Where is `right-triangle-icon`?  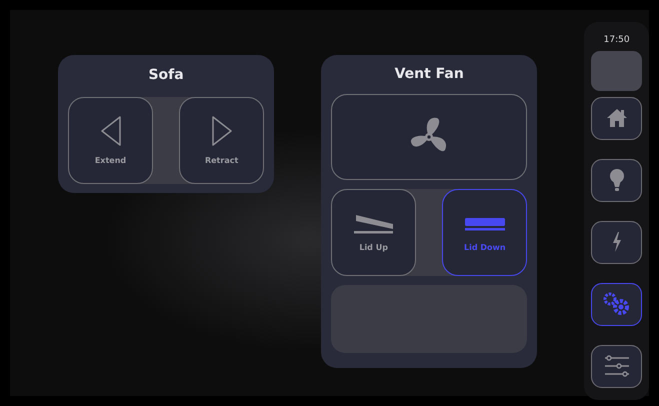
right-triangle-icon is located at coordinates (221, 130).